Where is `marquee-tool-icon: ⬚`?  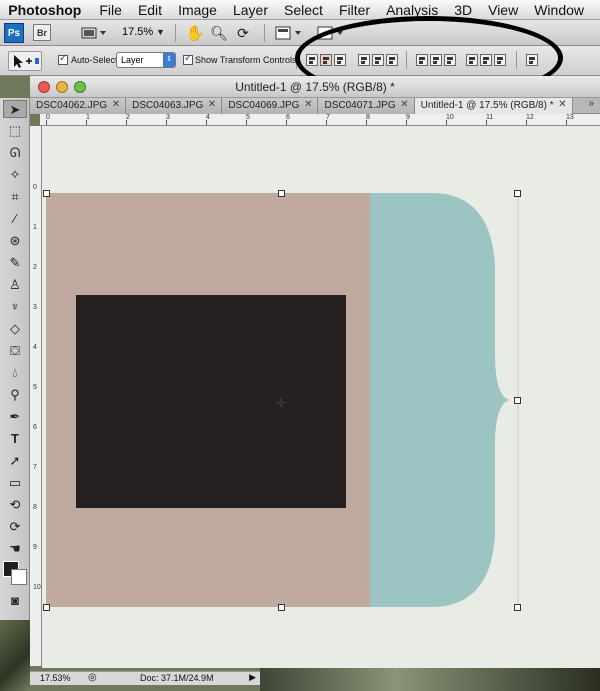 marquee-tool-icon: ⬚ is located at coordinates (15, 131).